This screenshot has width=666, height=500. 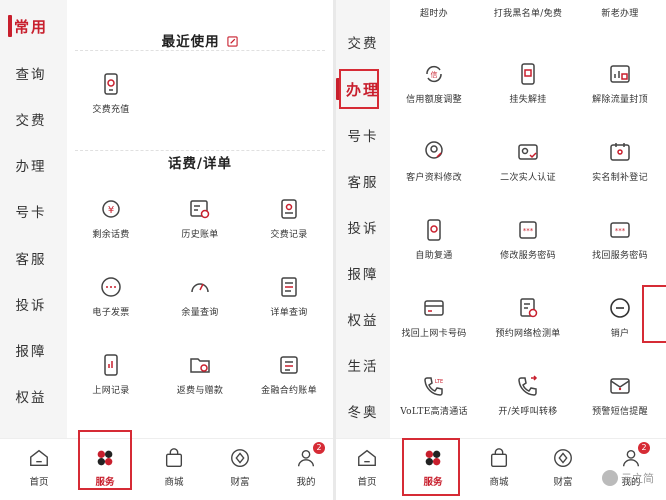 What do you see at coordinates (528, 230) in the screenshot?
I see `change-password-icon: ***` at bounding box center [528, 230].